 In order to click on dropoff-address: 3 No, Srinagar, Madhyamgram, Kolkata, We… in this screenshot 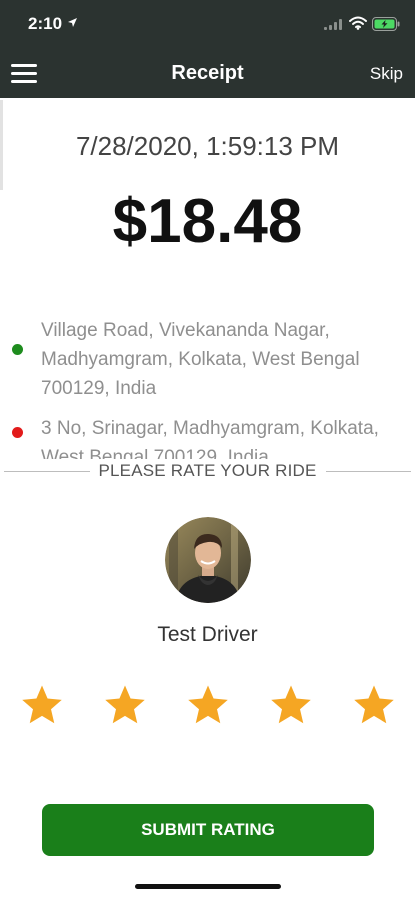, I will do `click(210, 440)`.